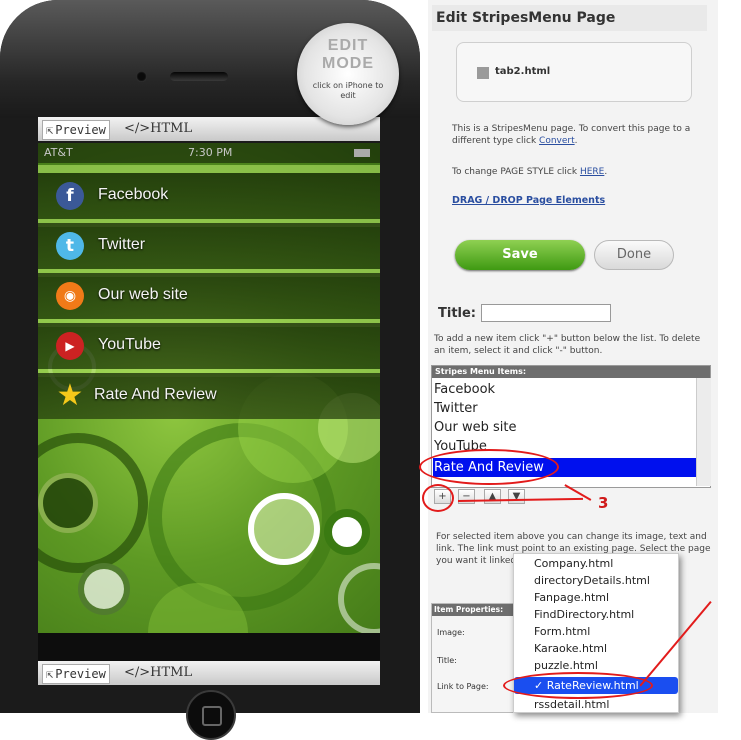 This screenshot has width=741, height=740. Describe the element at coordinates (348, 63) in the screenshot. I see `badge-line: MODE` at that location.